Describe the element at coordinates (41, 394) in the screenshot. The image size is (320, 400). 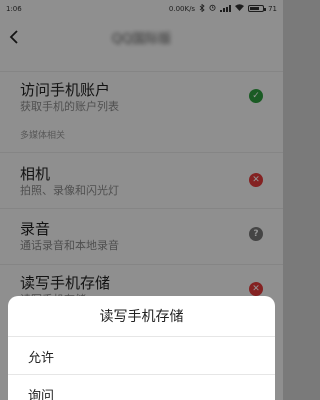
I see `option-label: 询问` at that location.